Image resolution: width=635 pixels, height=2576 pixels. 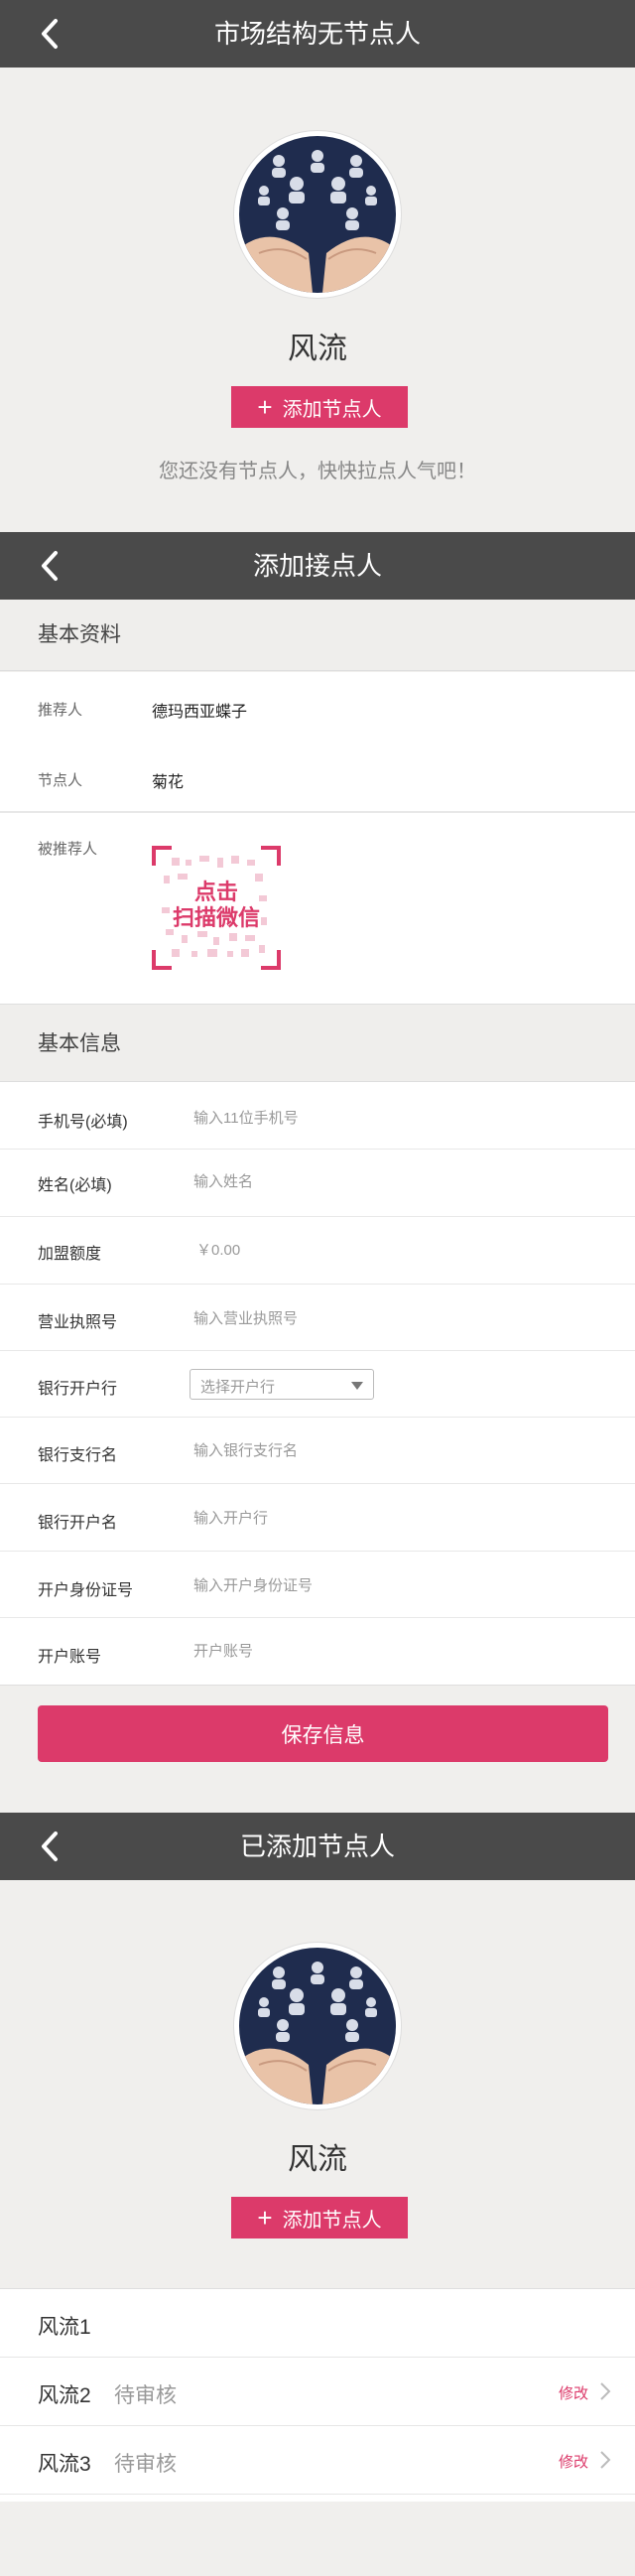 I want to click on referrer-label: 推荐人, so click(x=60, y=710).